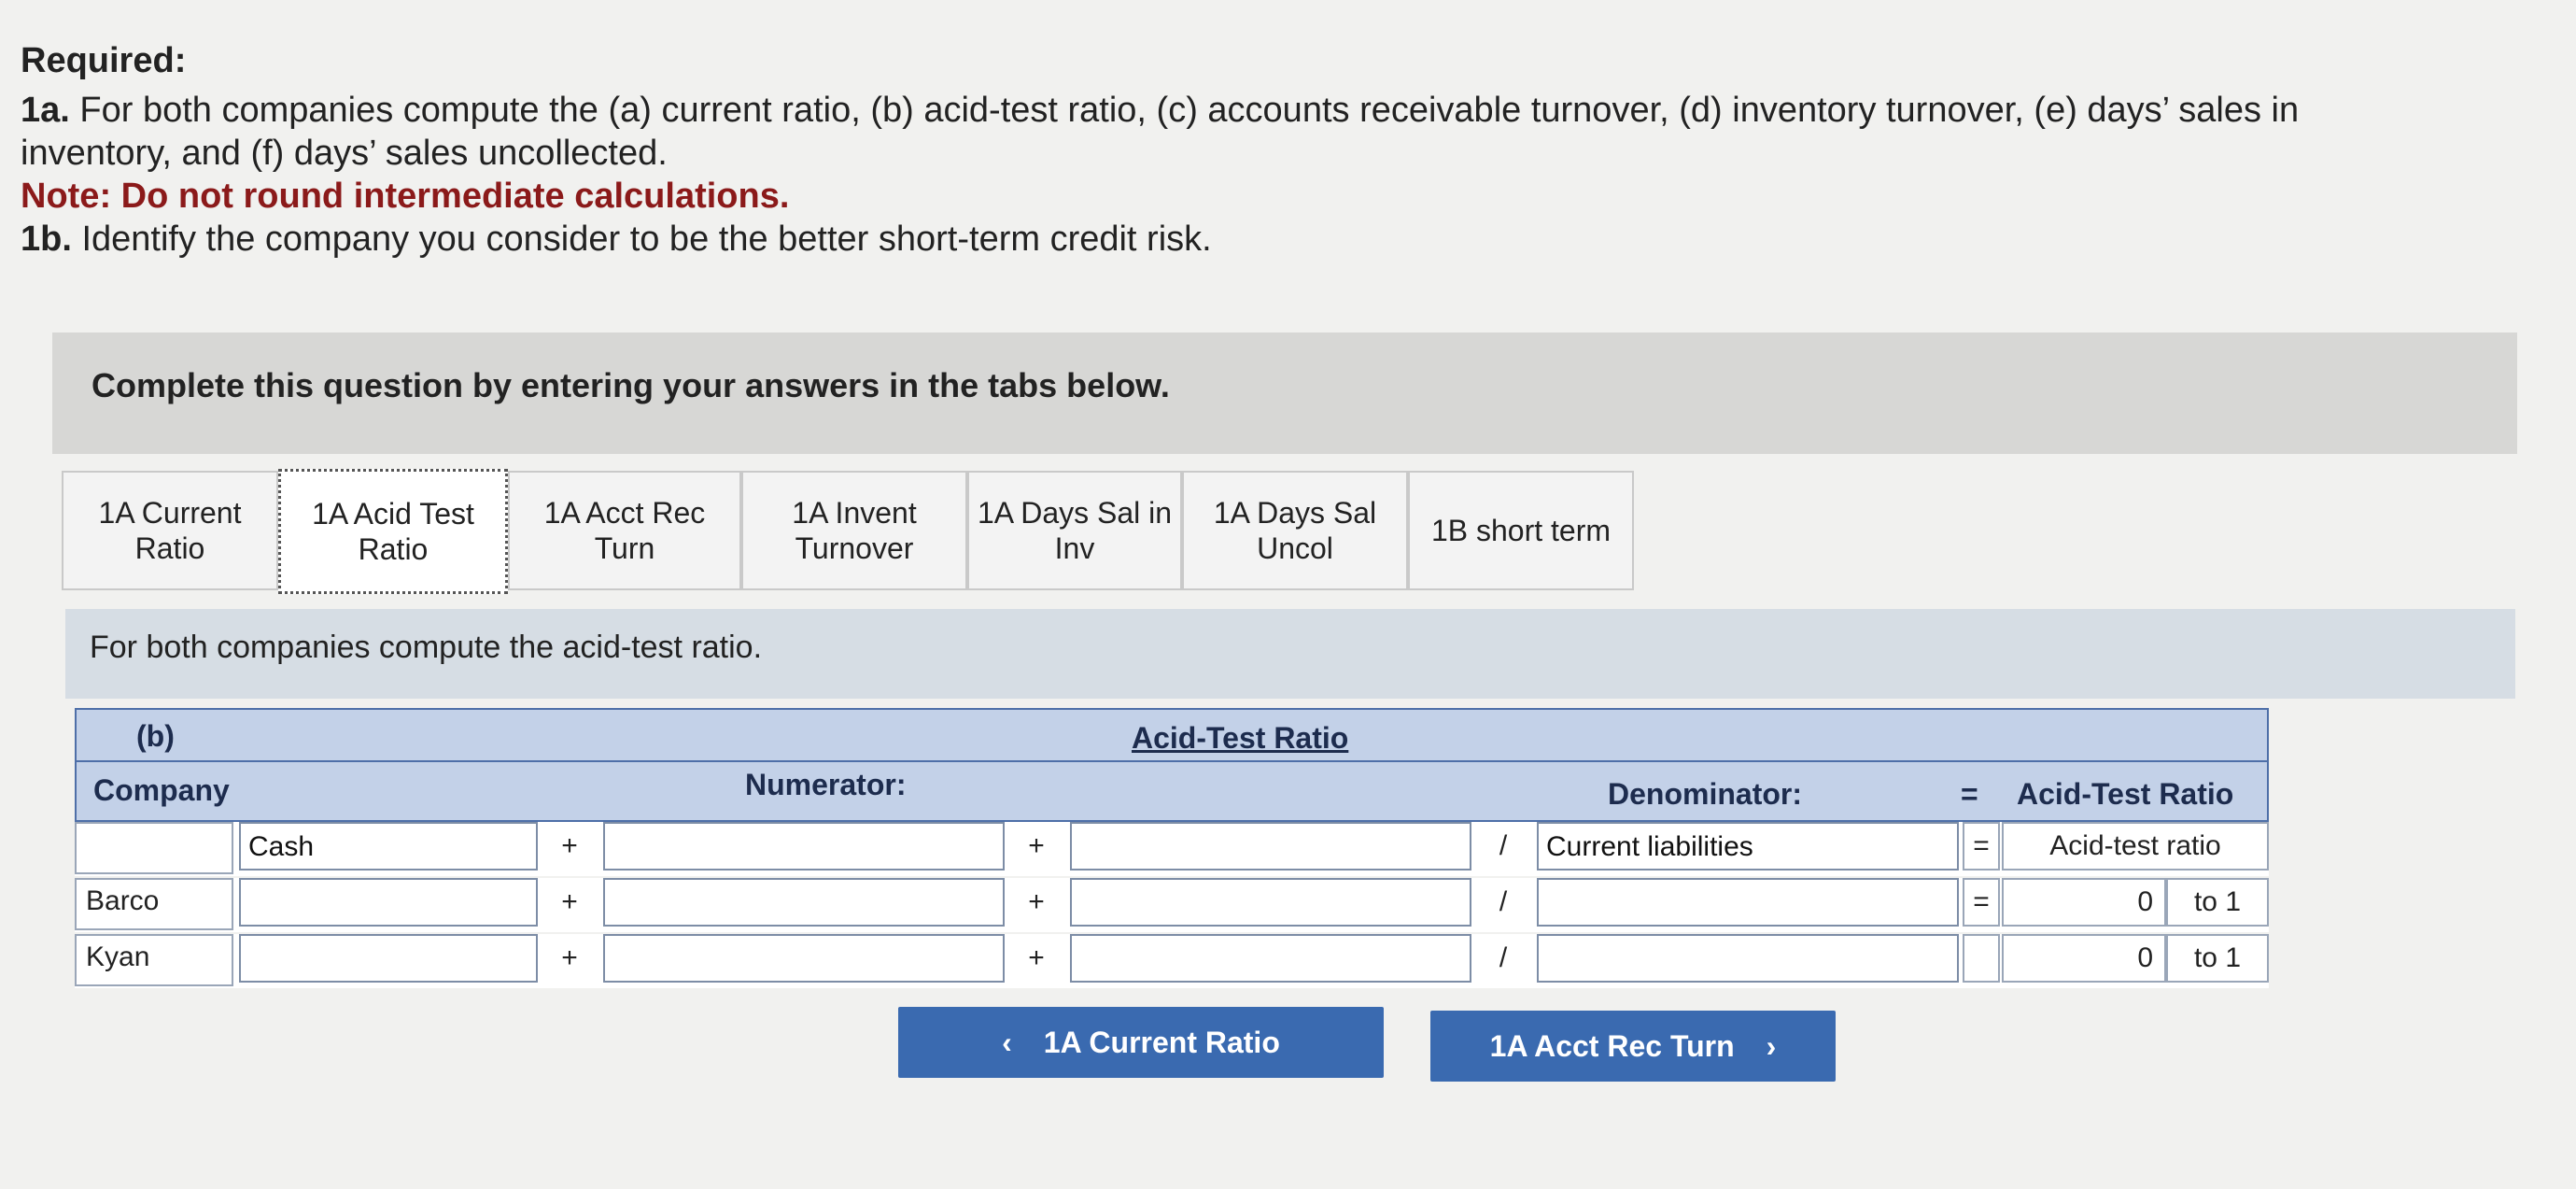 The image size is (2576, 1189). Describe the element at coordinates (1969, 794) in the screenshot. I see `equals-header: =` at that location.